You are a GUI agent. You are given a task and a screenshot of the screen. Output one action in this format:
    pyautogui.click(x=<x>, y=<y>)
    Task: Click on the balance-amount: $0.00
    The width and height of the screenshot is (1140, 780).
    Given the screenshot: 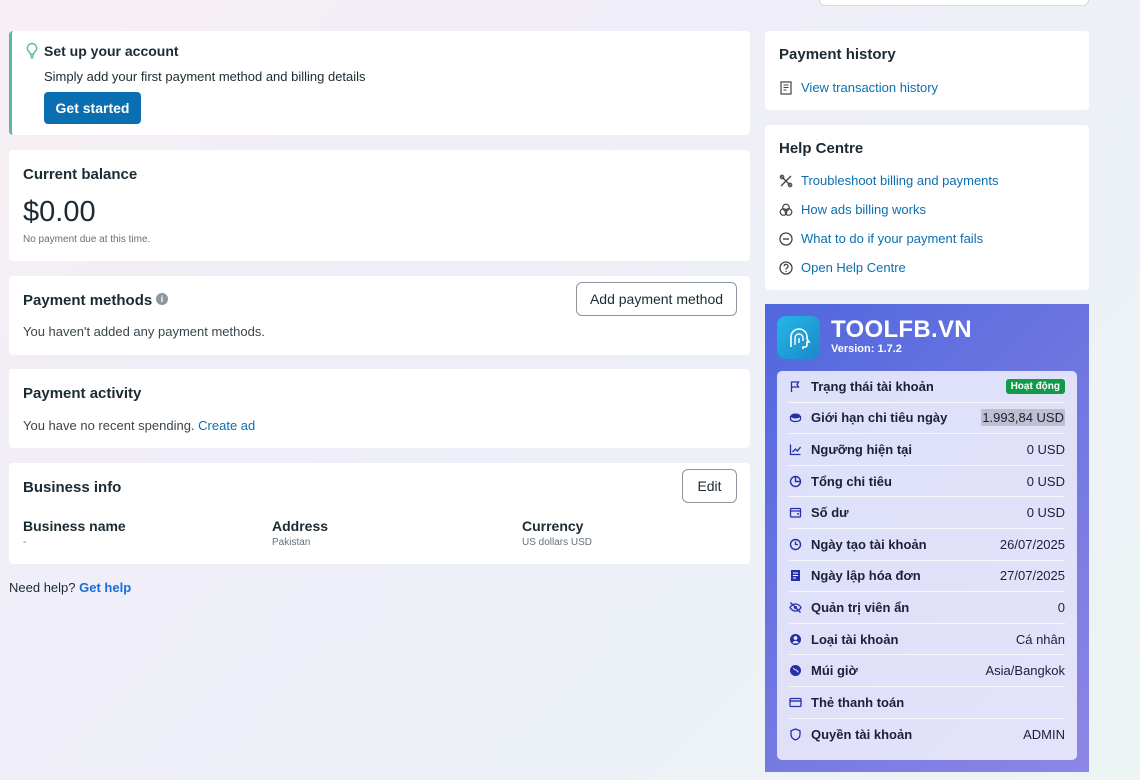 What is the action you would take?
    pyautogui.click(x=59, y=212)
    